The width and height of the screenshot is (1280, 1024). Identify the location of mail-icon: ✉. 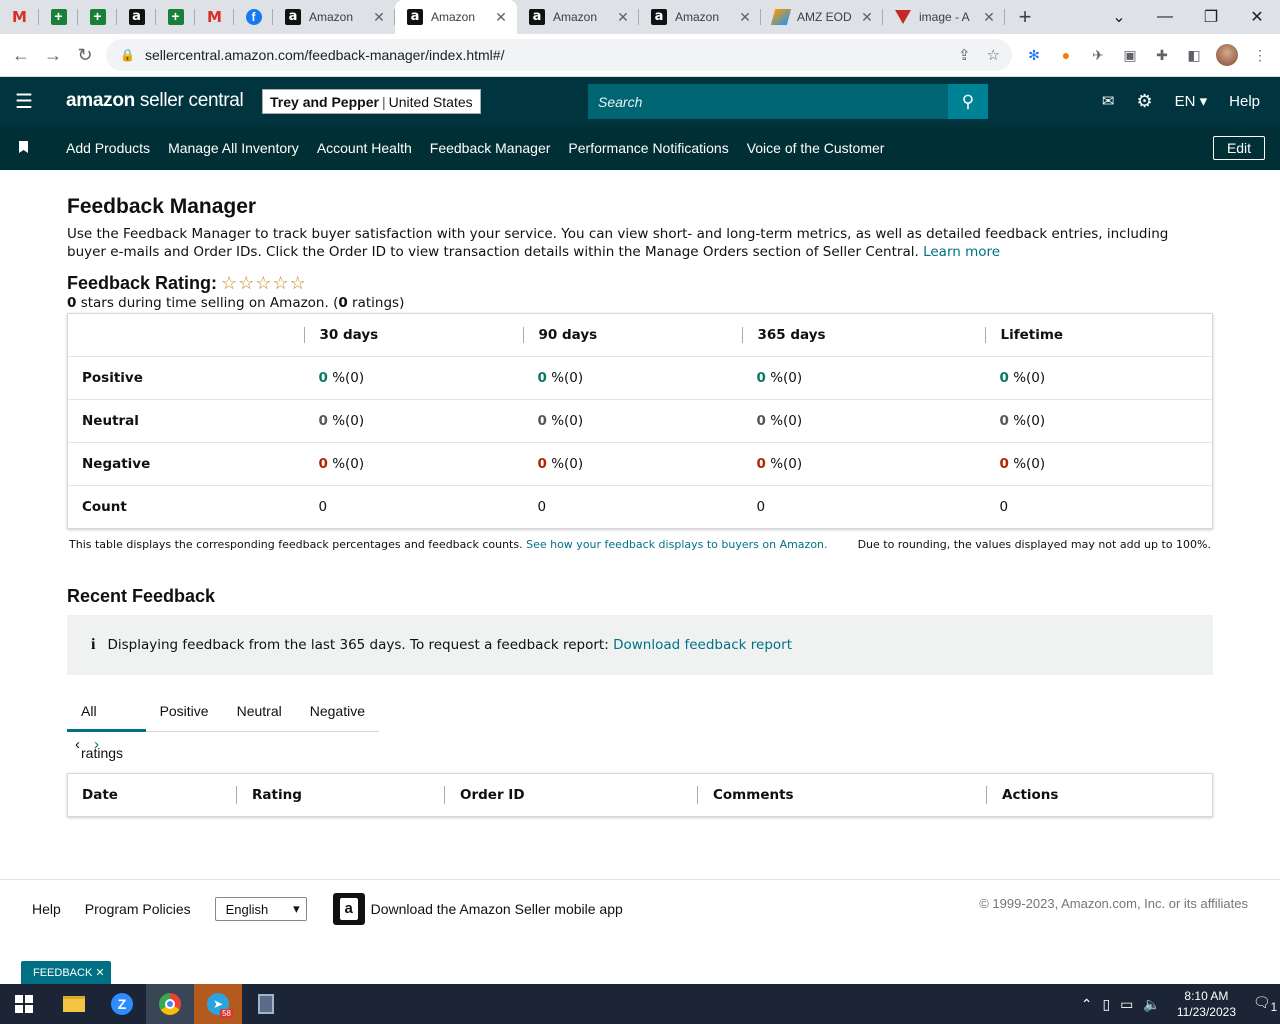
(1108, 101).